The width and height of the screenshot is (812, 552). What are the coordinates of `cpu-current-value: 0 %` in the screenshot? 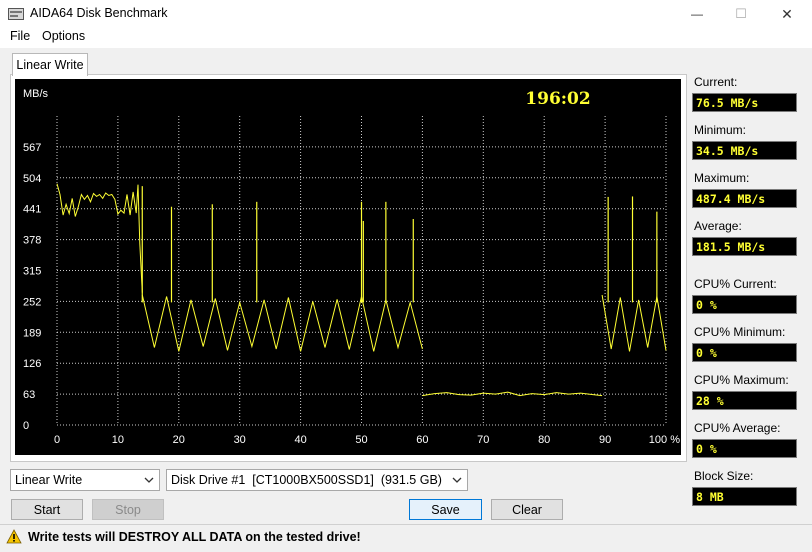 It's located at (744, 304).